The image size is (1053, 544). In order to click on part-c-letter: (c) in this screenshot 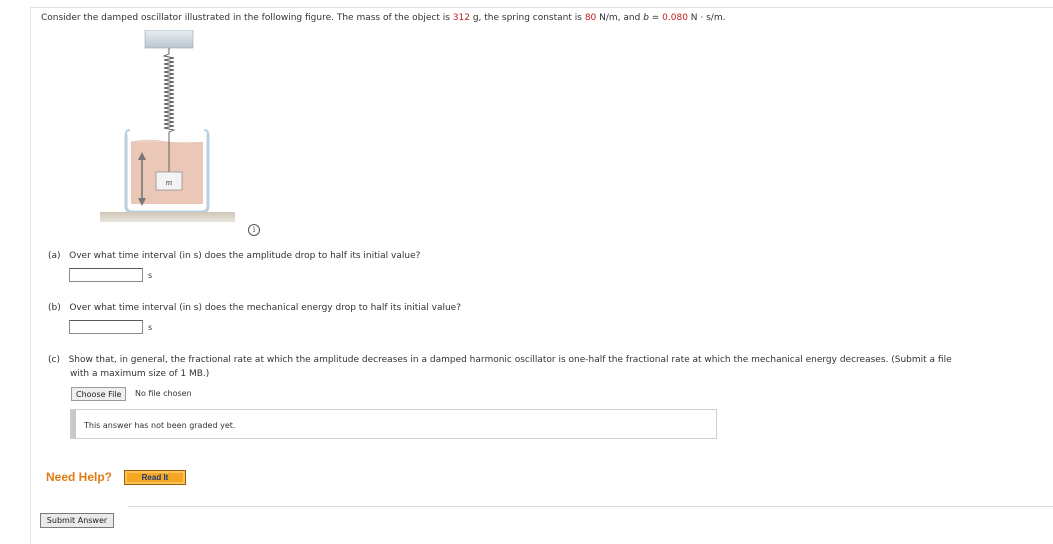, I will do `click(54, 360)`.